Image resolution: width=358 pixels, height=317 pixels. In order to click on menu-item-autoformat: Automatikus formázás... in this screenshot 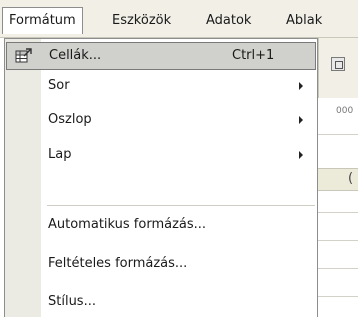, I will do `click(161, 225)`.